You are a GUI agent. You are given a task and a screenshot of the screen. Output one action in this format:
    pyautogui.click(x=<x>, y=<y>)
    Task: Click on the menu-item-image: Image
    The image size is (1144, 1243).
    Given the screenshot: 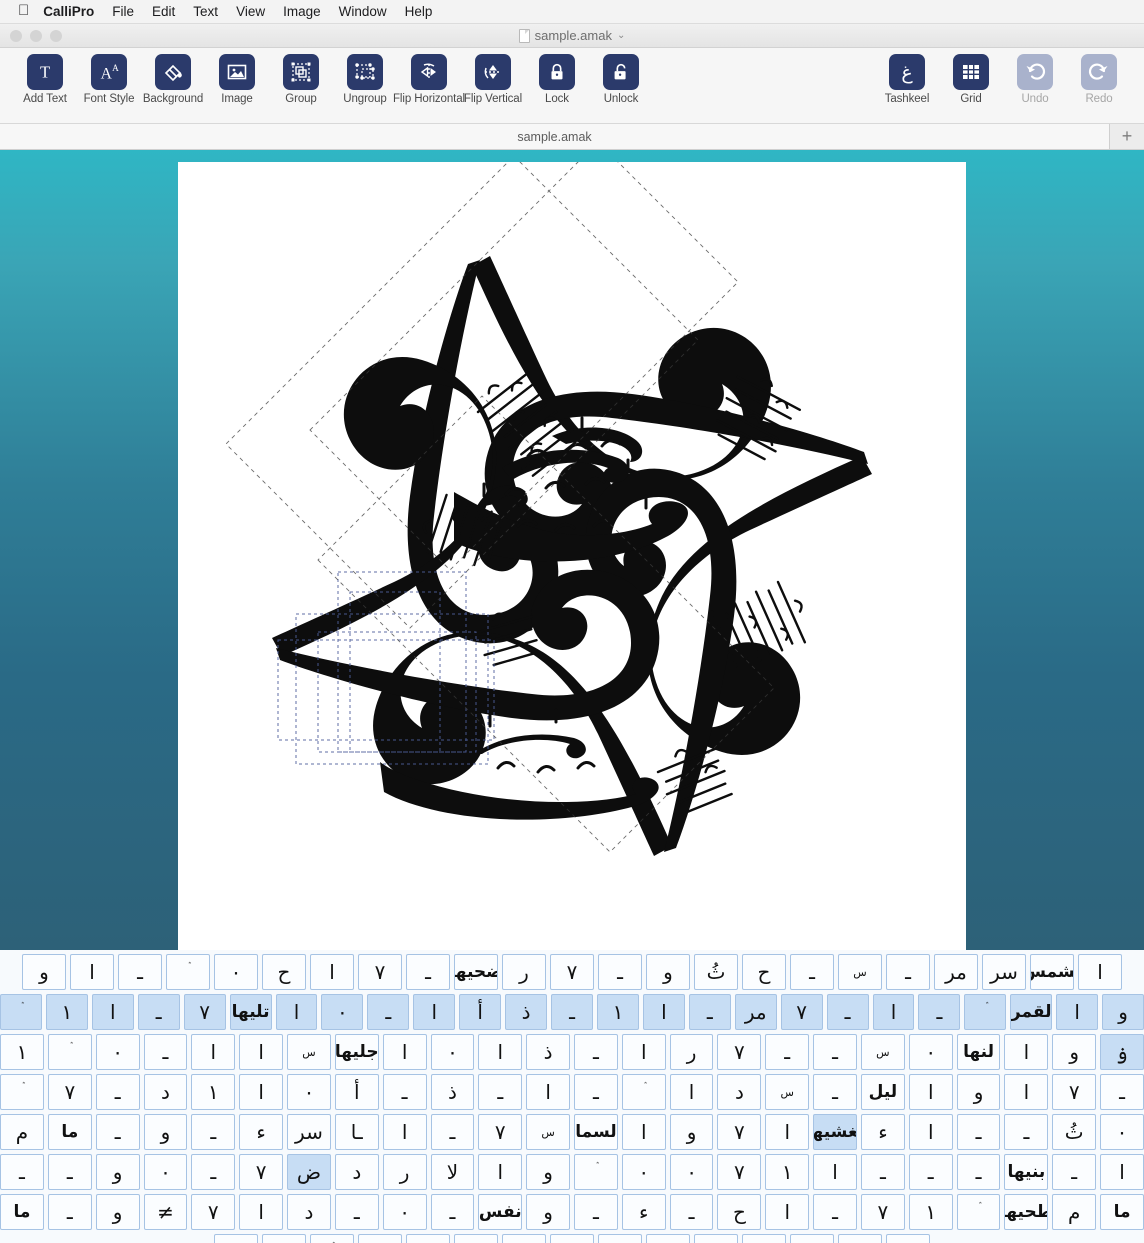 What is the action you would take?
    pyautogui.click(x=302, y=11)
    